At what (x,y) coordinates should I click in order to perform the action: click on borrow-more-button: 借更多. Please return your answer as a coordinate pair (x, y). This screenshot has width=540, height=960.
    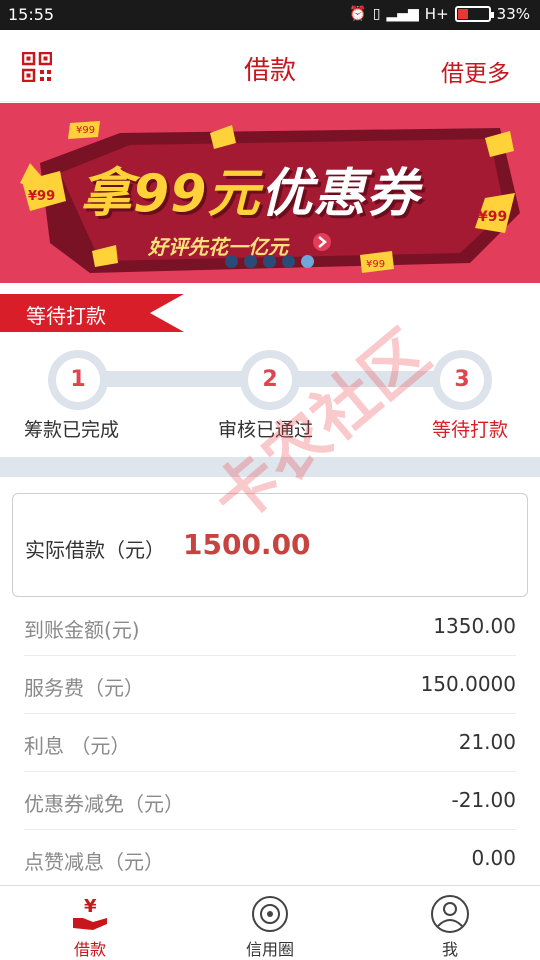
    Looking at the image, I should click on (475, 71).